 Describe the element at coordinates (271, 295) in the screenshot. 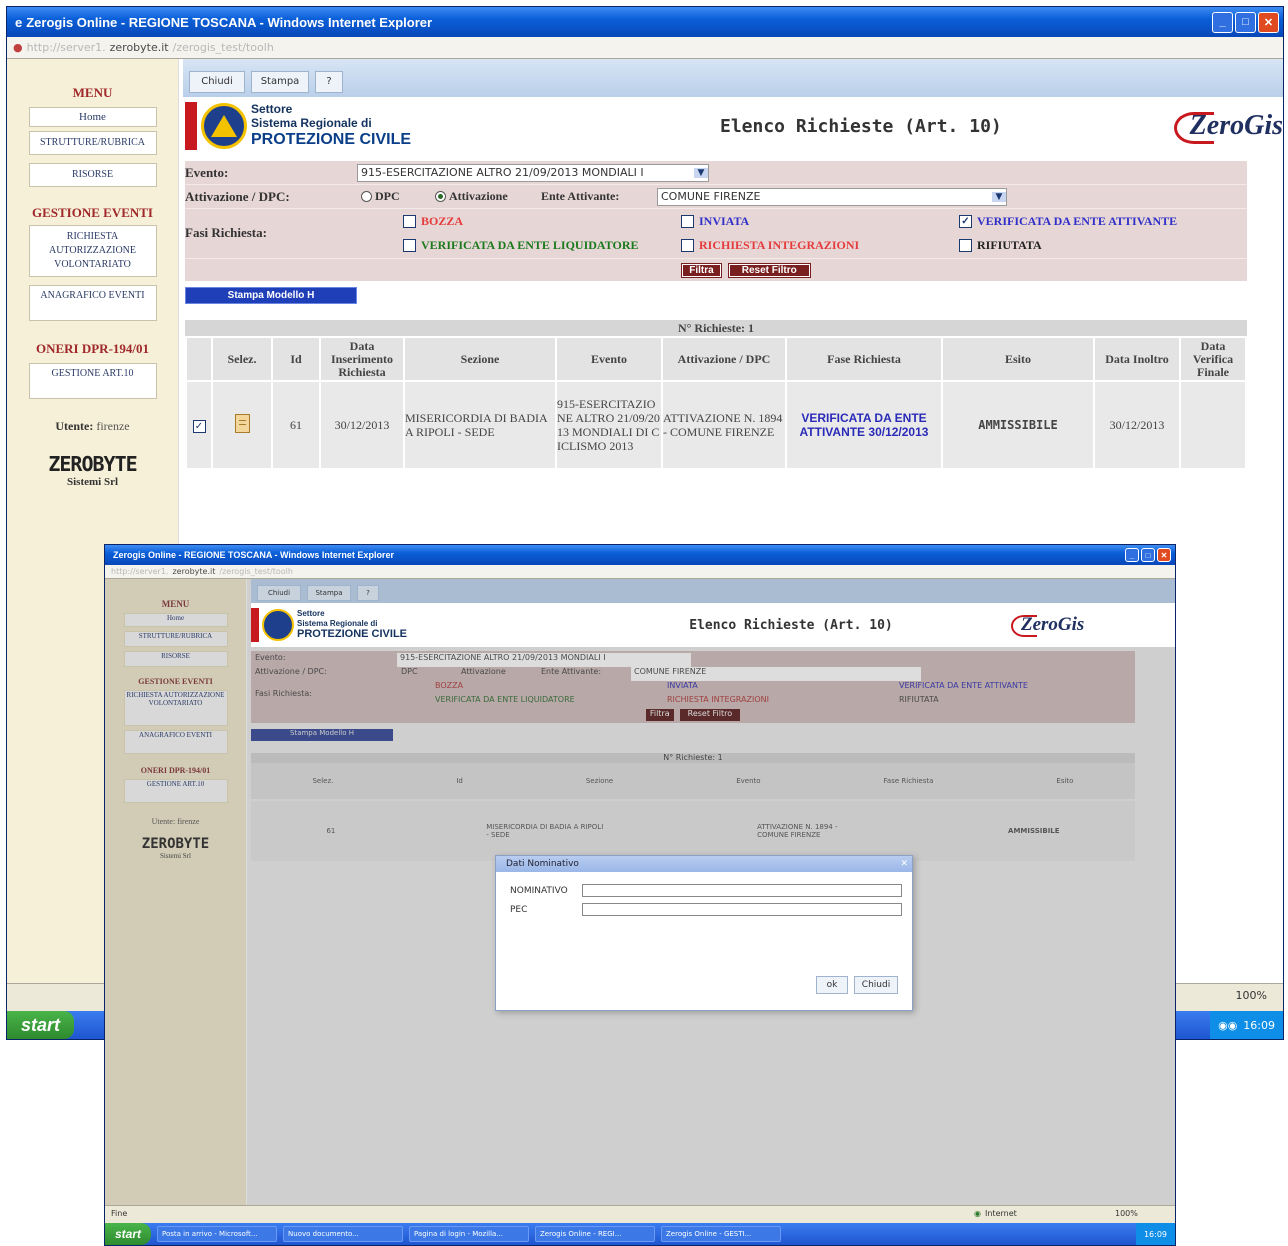

I see `stampa-modello-button: Stampa Modello H` at that location.